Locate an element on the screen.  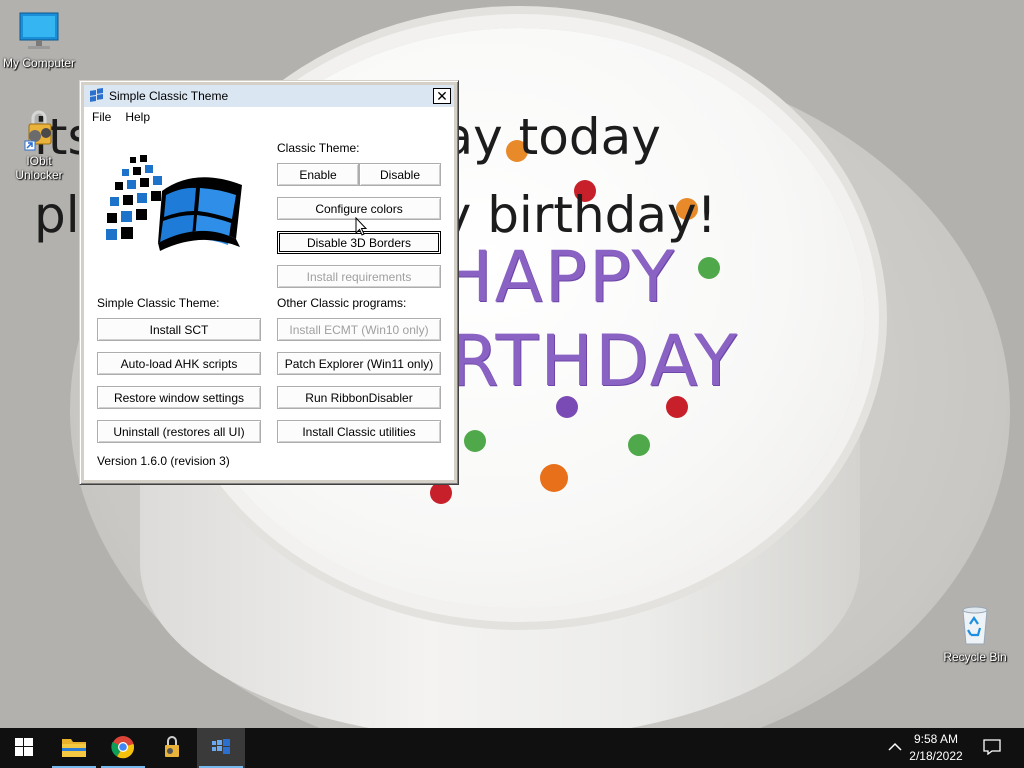
cake-text-birthday: RTHDAY is located at coordinates (594, 361).